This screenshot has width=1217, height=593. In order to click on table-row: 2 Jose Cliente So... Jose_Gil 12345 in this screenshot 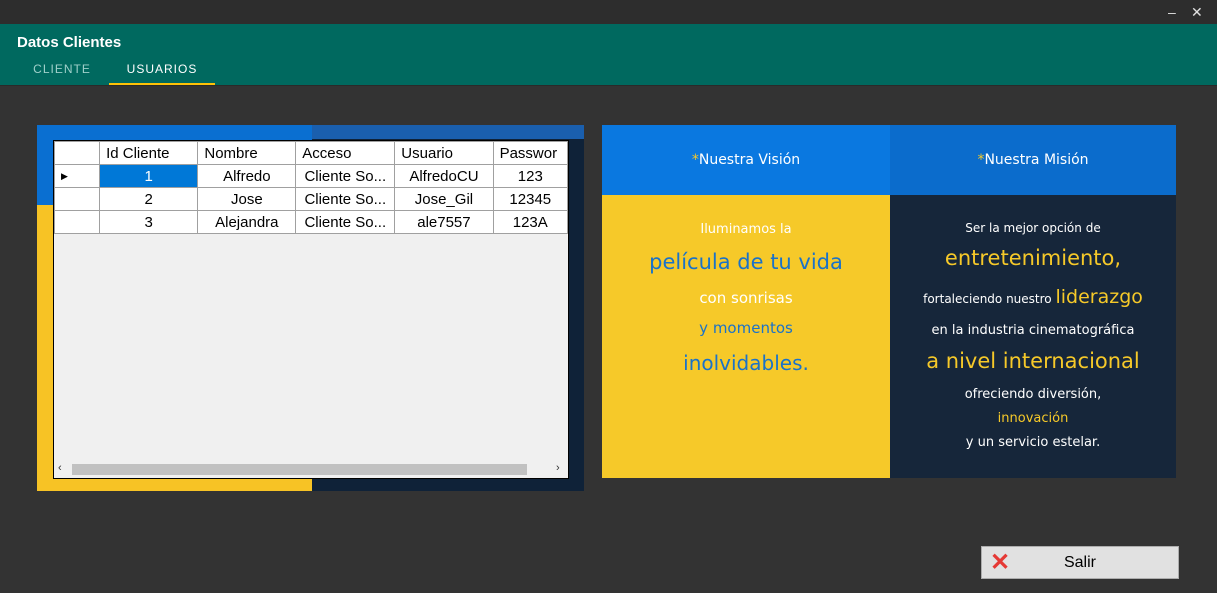, I will do `click(311, 199)`.